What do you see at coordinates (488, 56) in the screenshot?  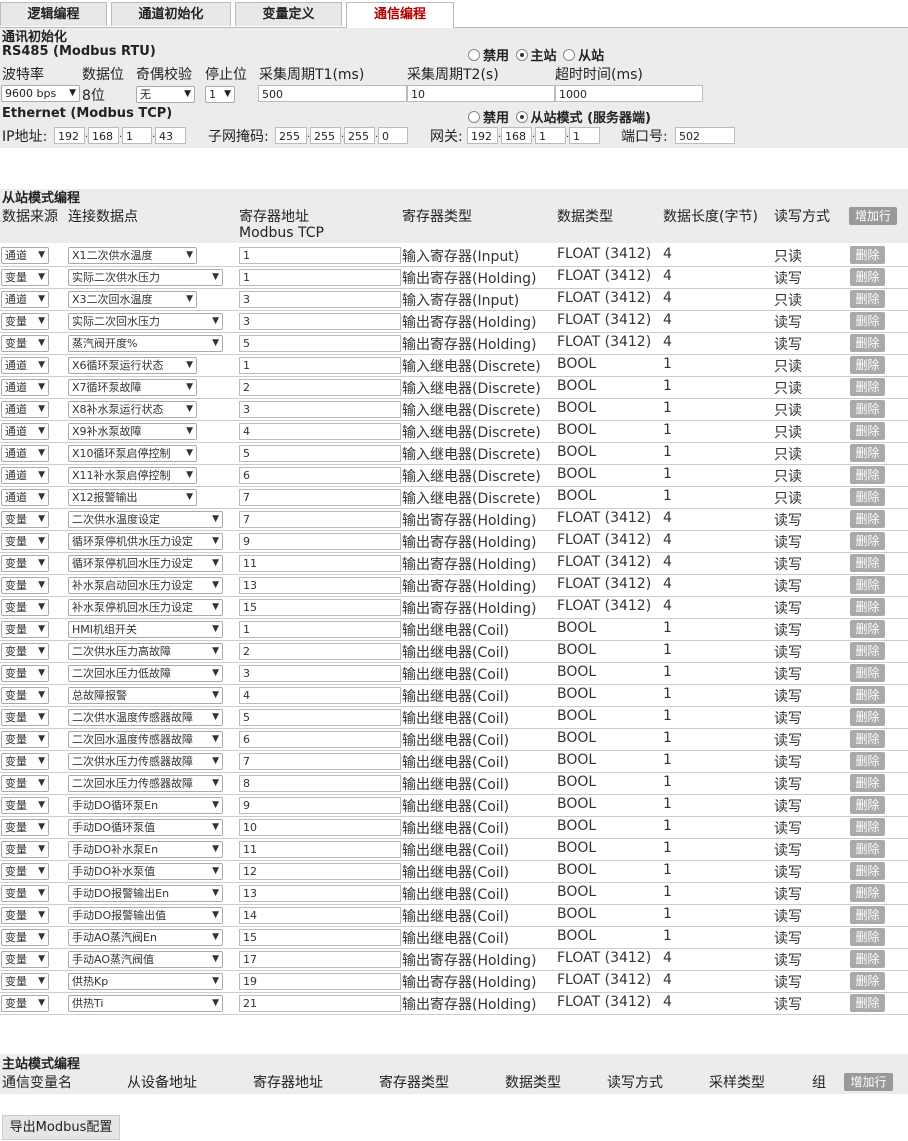 I see `rs485-mode-disable: 禁用` at bounding box center [488, 56].